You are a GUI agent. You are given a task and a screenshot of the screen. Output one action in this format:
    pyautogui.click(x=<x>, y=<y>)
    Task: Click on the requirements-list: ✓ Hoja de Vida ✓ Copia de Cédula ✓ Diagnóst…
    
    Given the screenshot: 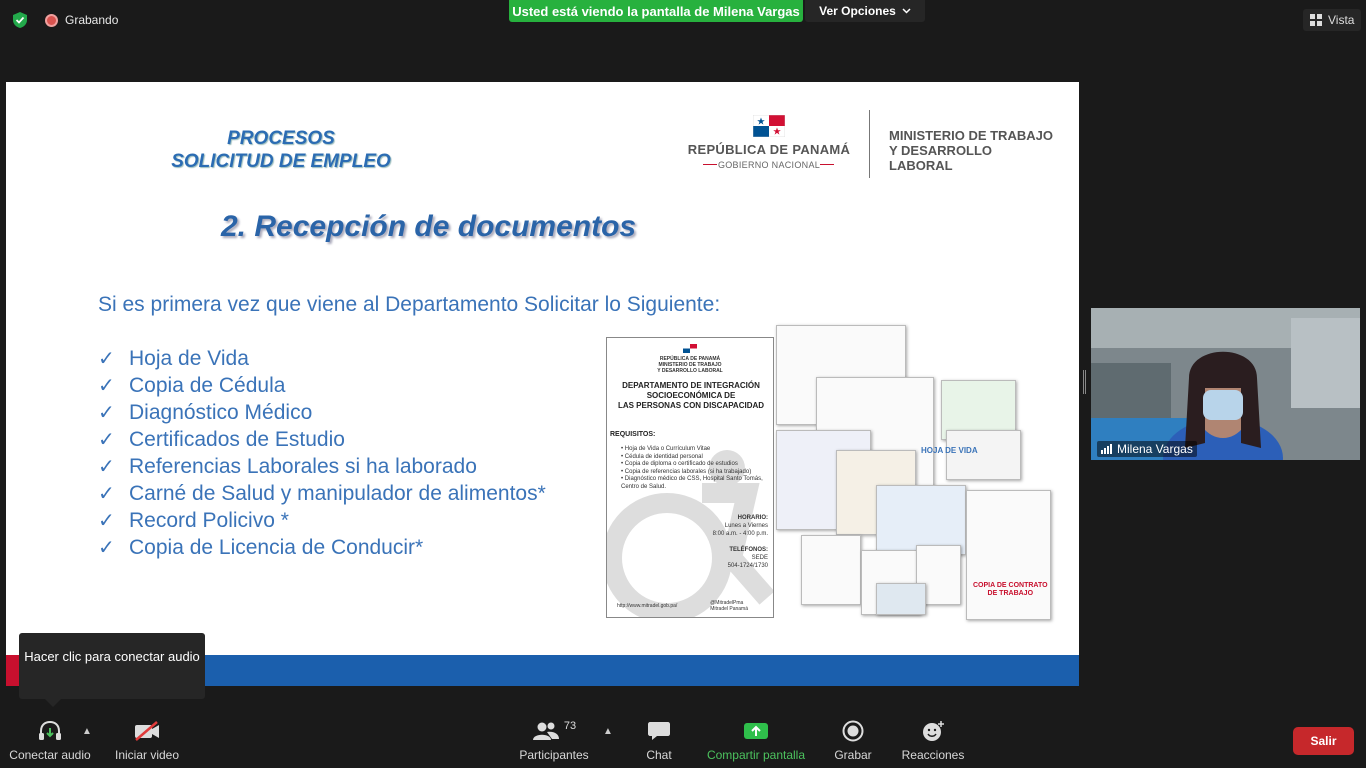 What is the action you would take?
    pyautogui.click(x=322, y=453)
    